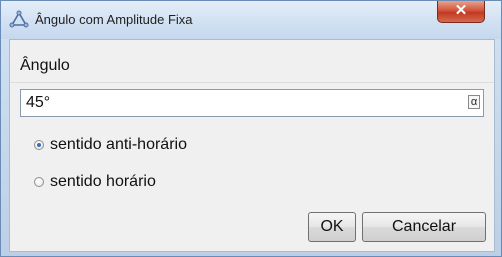  What do you see at coordinates (103, 181) in the screenshot?
I see `radio-clockwise-label: sentido horário` at bounding box center [103, 181].